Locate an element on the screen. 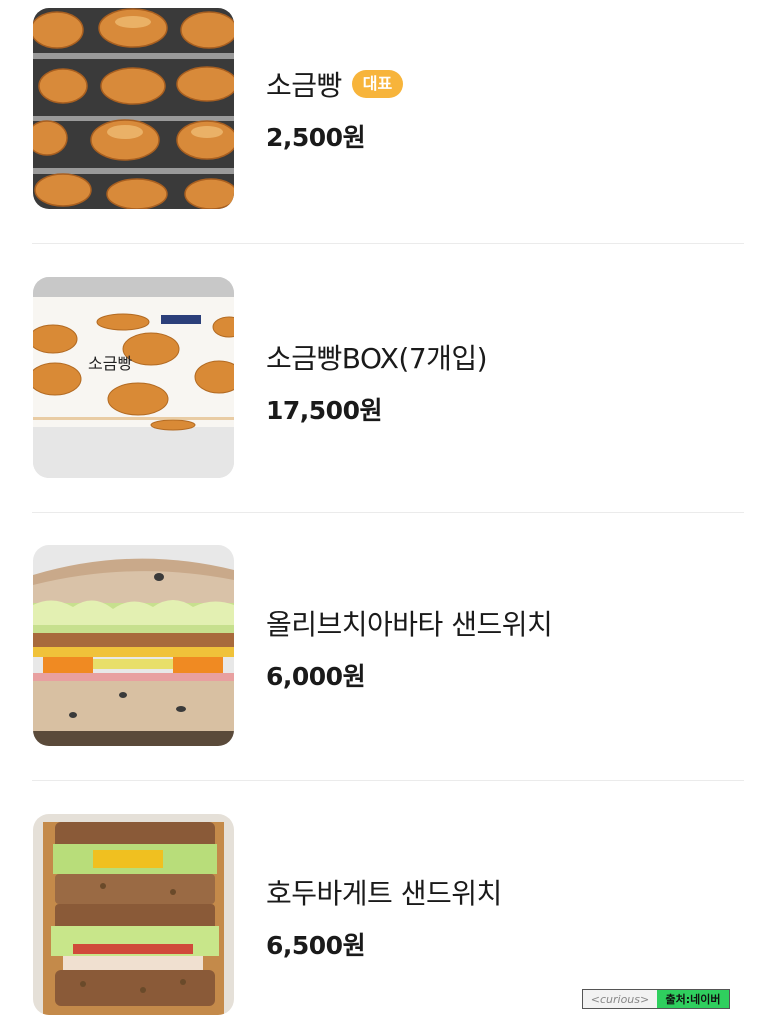 This screenshot has width=773, height=1029. walnut-baguette-photo is located at coordinates (133, 914).